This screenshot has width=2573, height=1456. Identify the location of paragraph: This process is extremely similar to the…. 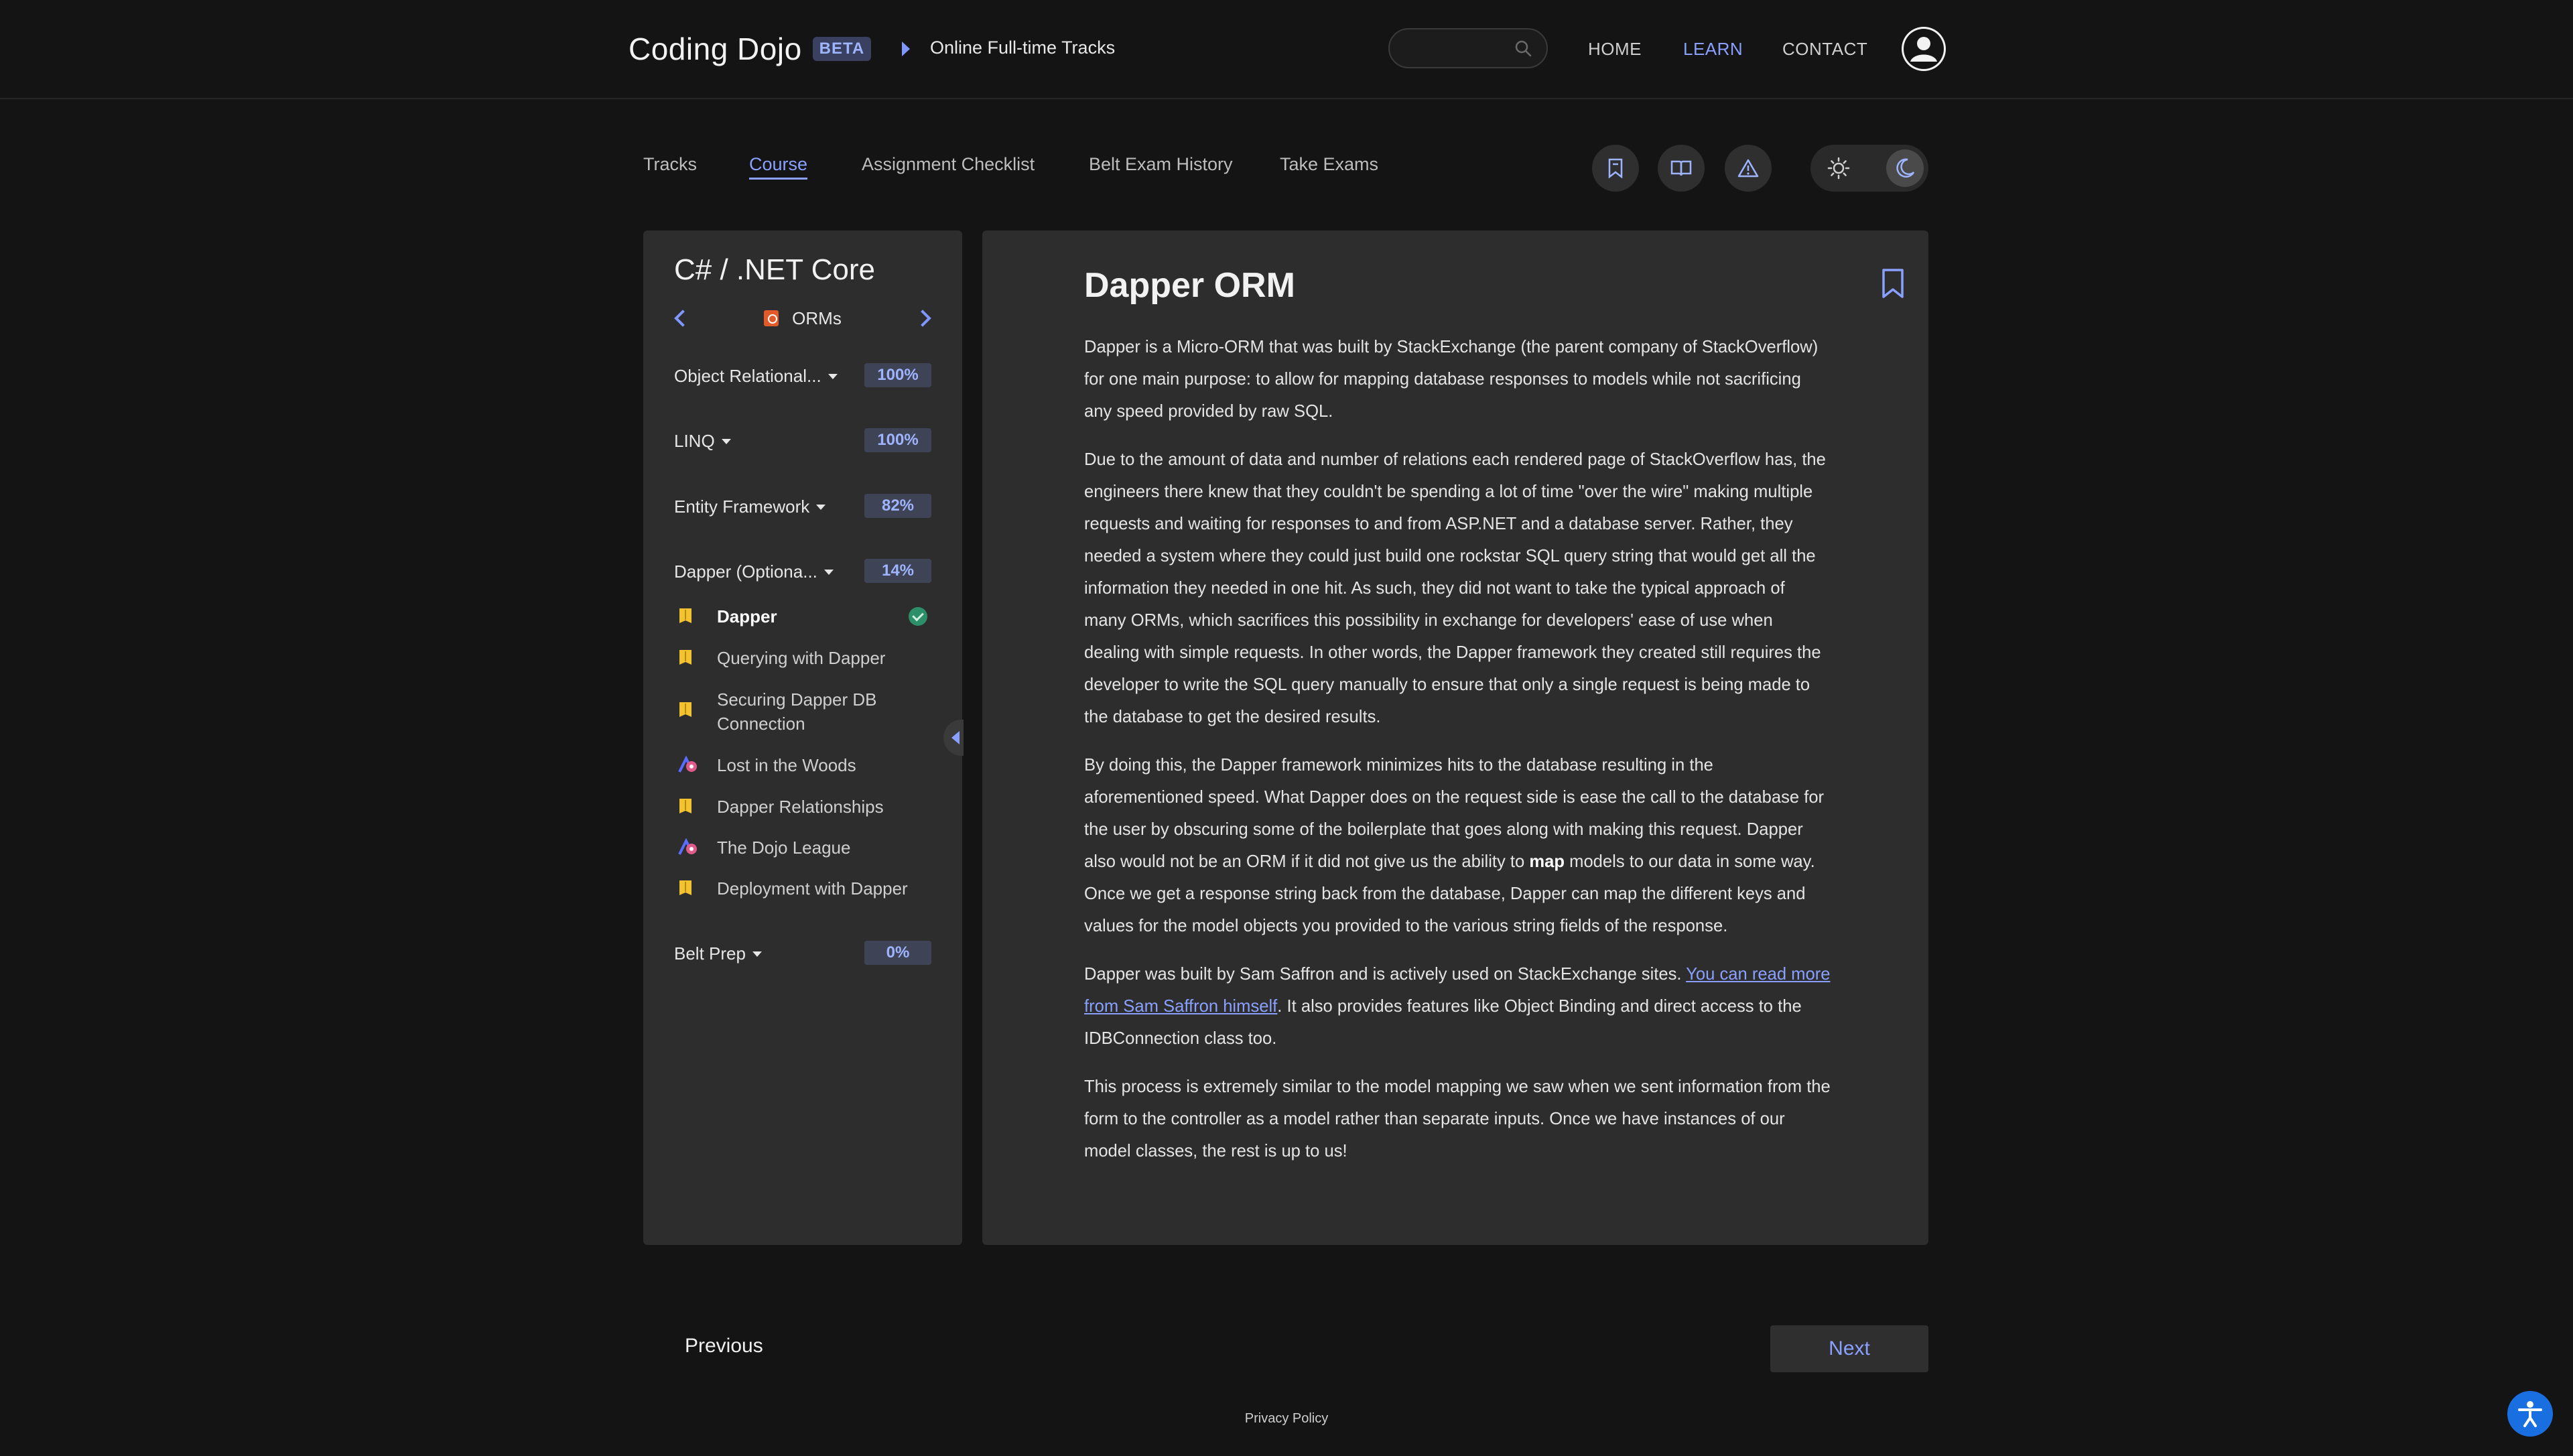
(1457, 1119).